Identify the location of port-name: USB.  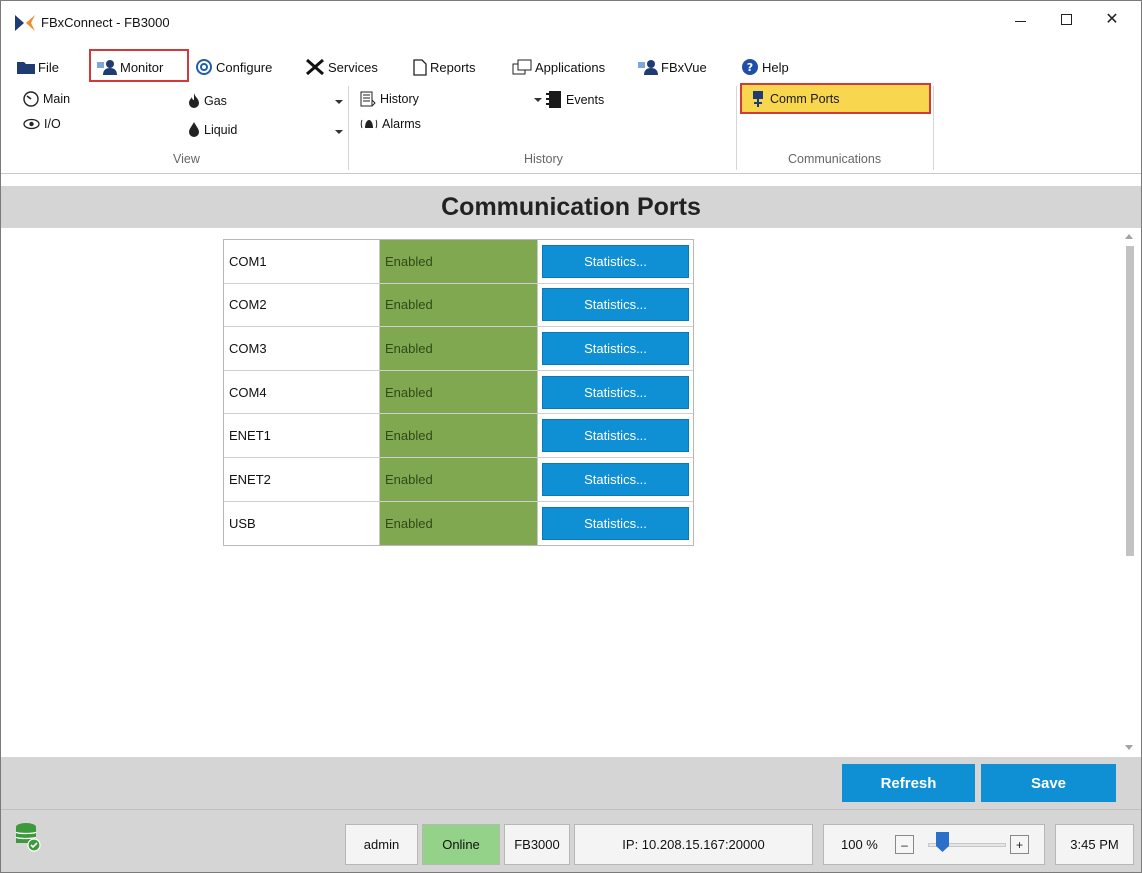
(302, 523).